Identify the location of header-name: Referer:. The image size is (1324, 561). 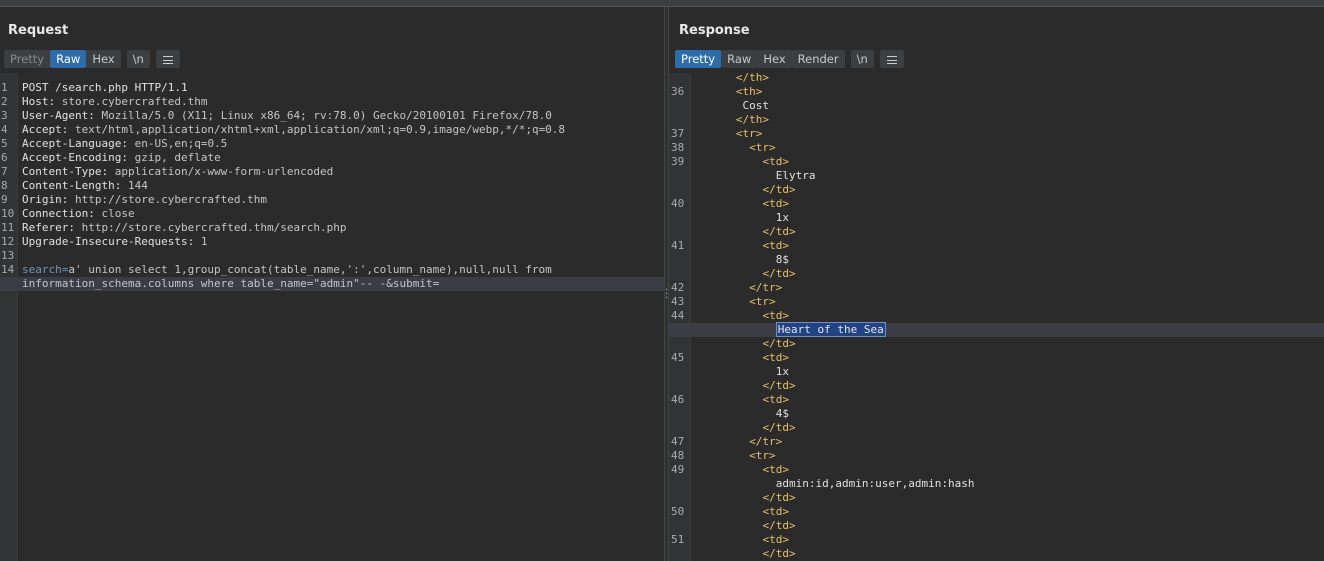
(52, 227).